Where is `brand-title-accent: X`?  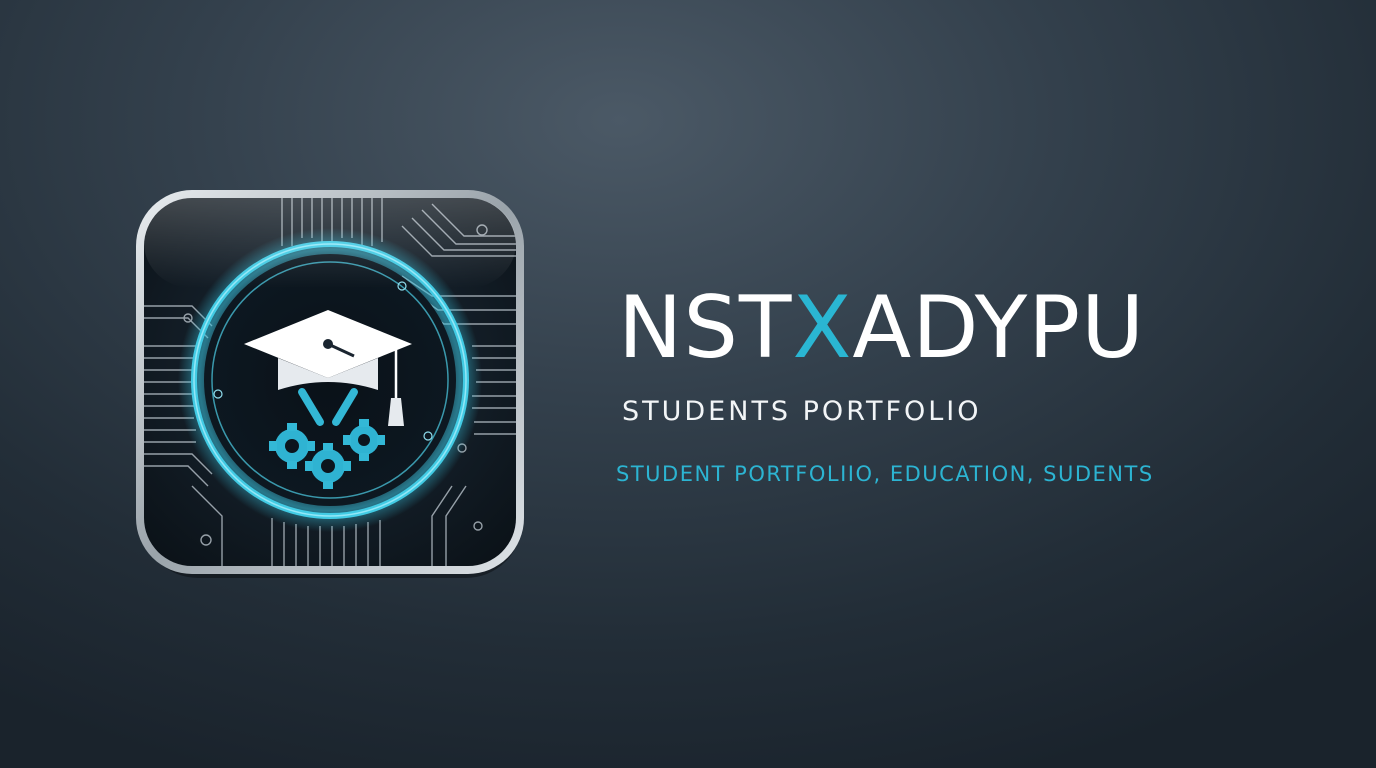
brand-title-accent: X is located at coordinates (822, 328).